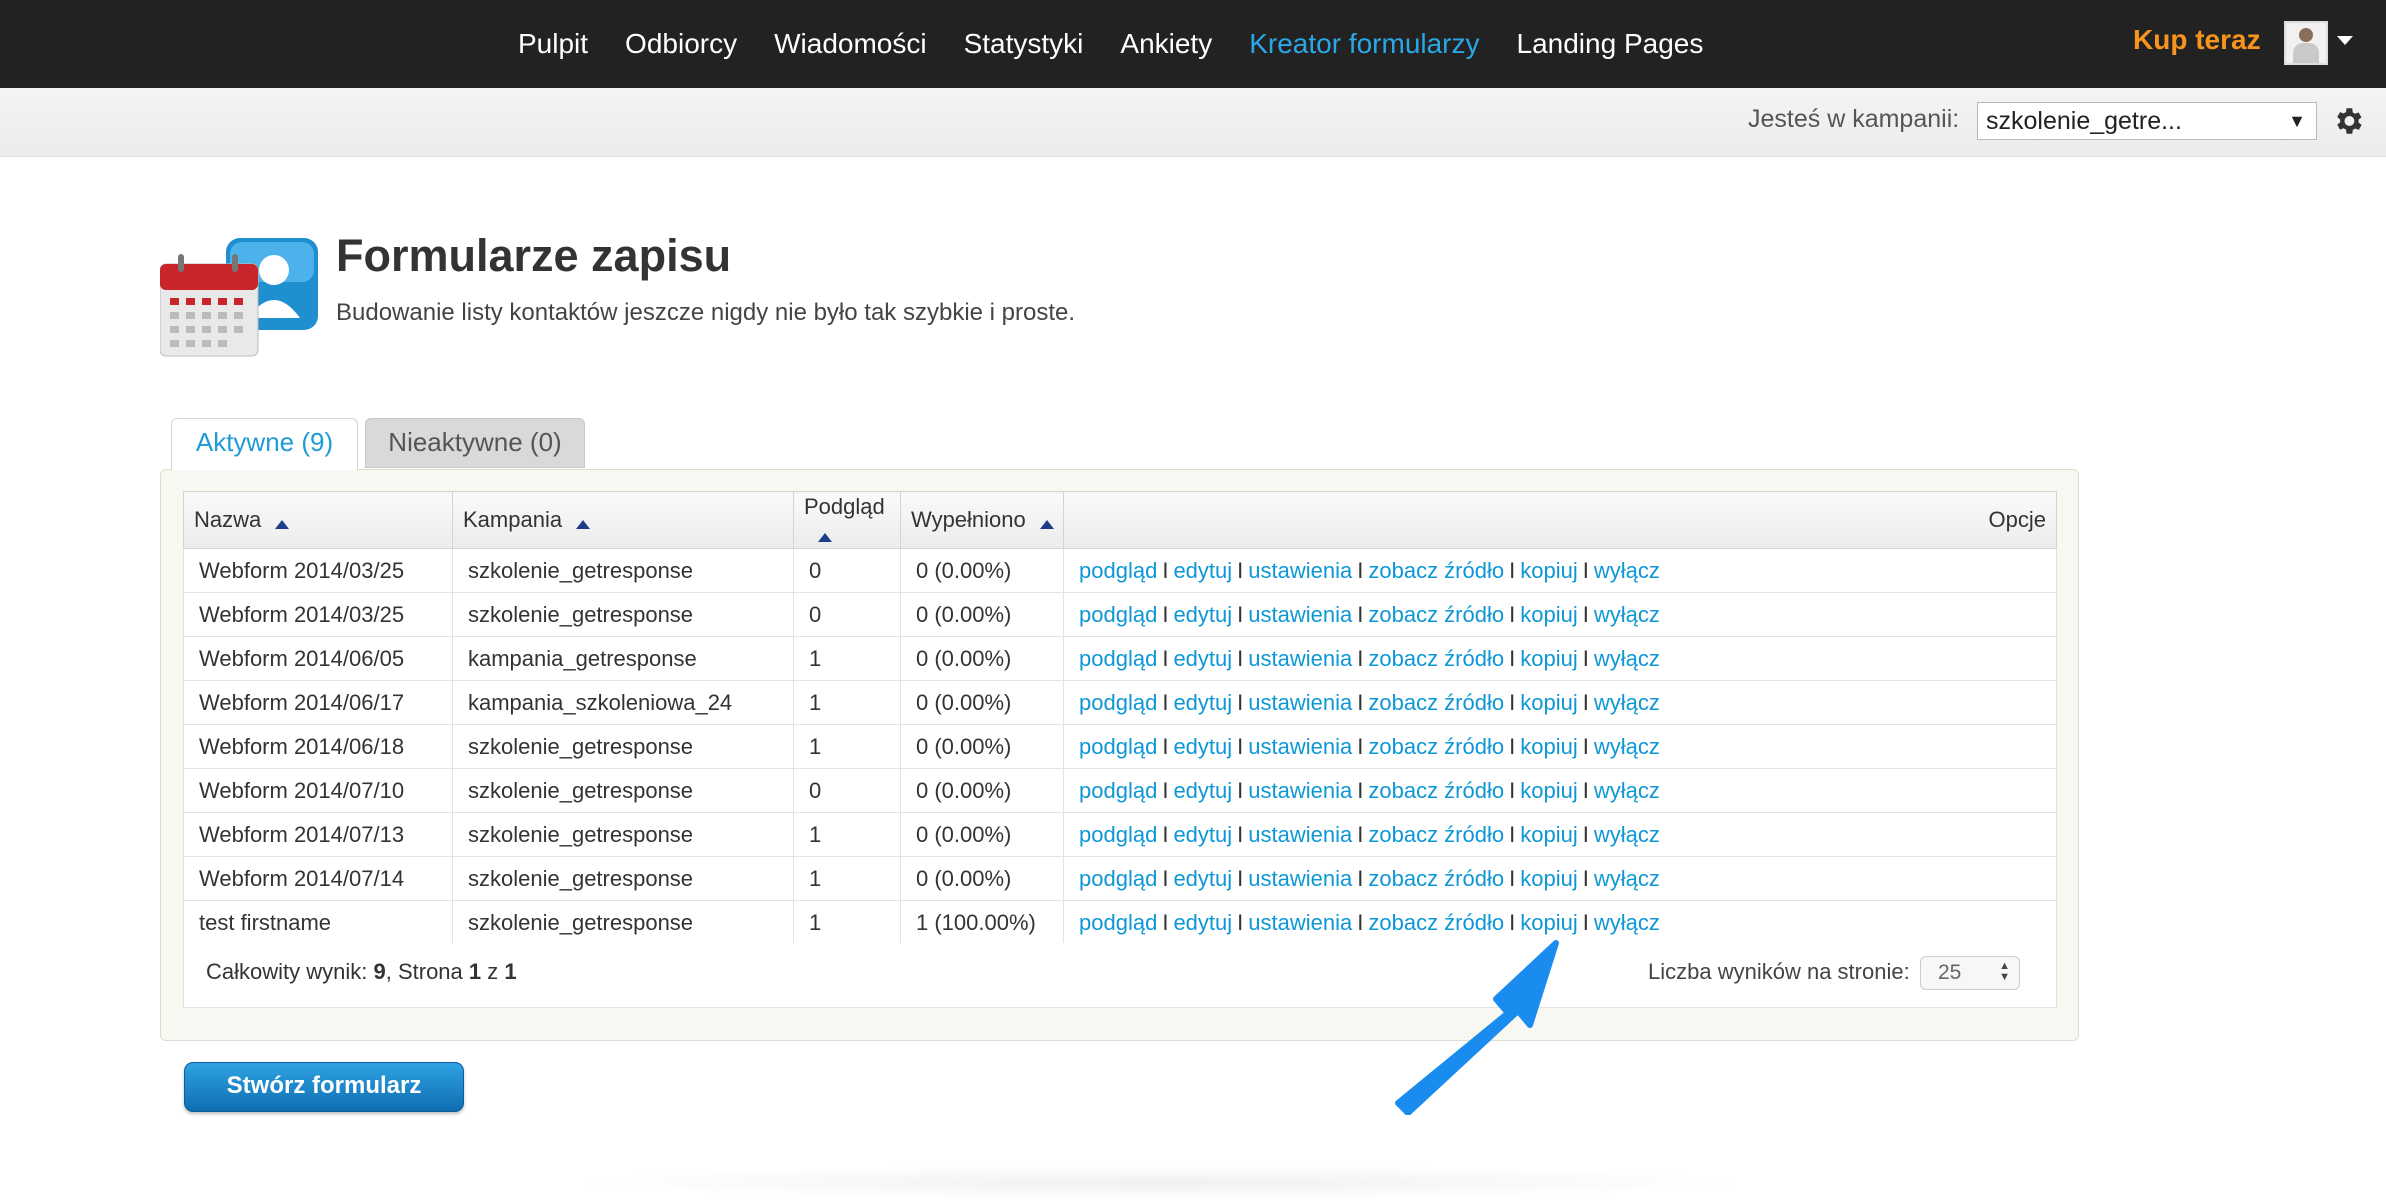 The height and width of the screenshot is (1200, 2386). Describe the element at coordinates (847, 520) in the screenshot. I see `column-header-preview: Podgląd` at that location.